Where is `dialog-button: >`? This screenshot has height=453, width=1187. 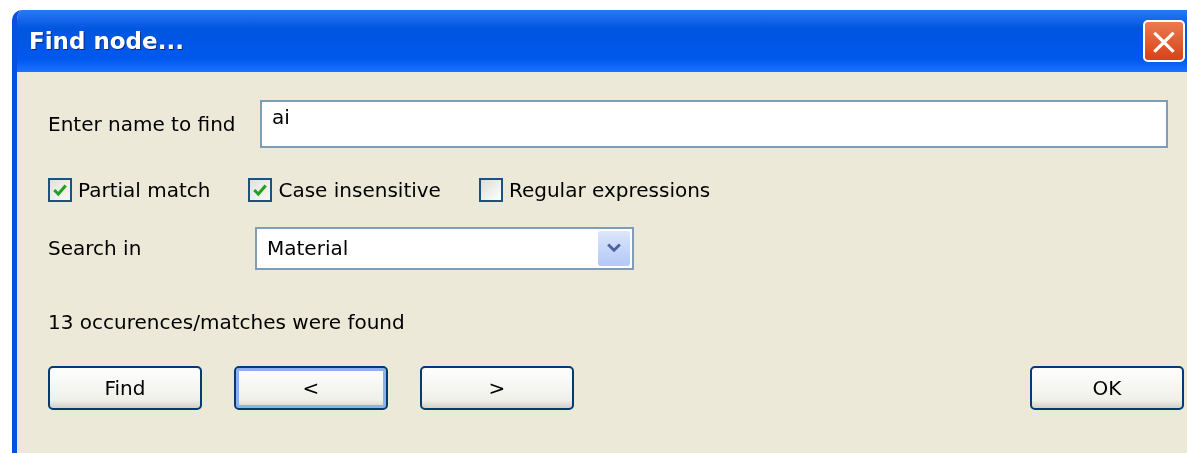 dialog-button: > is located at coordinates (497, 388).